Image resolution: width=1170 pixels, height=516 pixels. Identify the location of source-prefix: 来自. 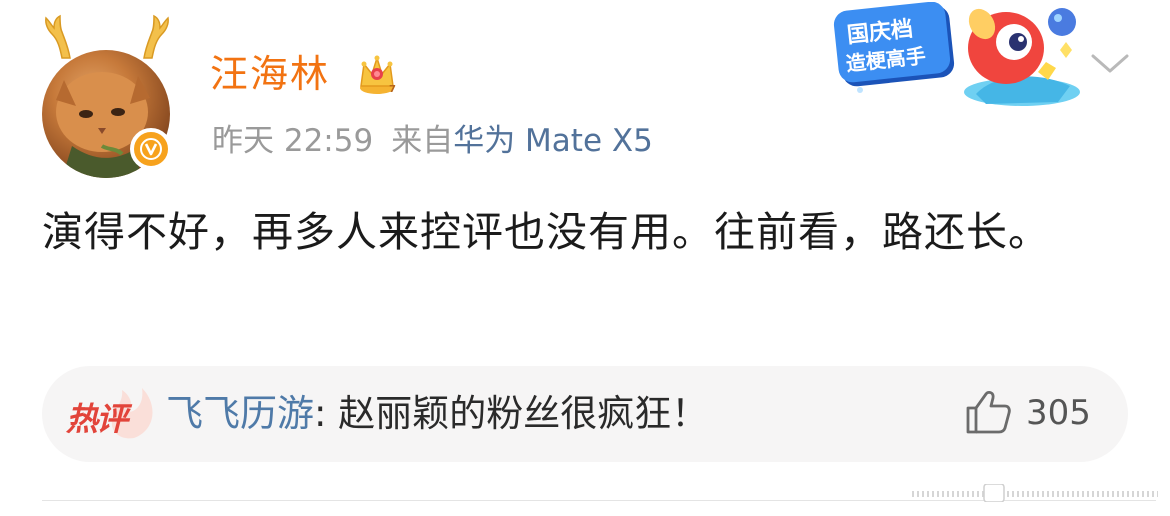
(422, 141).